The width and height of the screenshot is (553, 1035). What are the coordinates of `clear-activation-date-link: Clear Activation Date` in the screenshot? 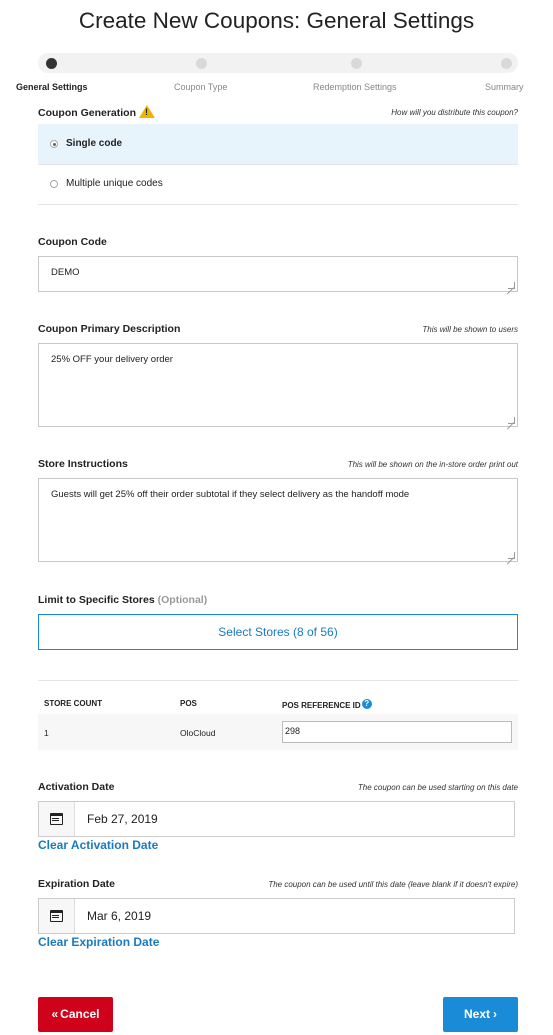 It's located at (98, 845).